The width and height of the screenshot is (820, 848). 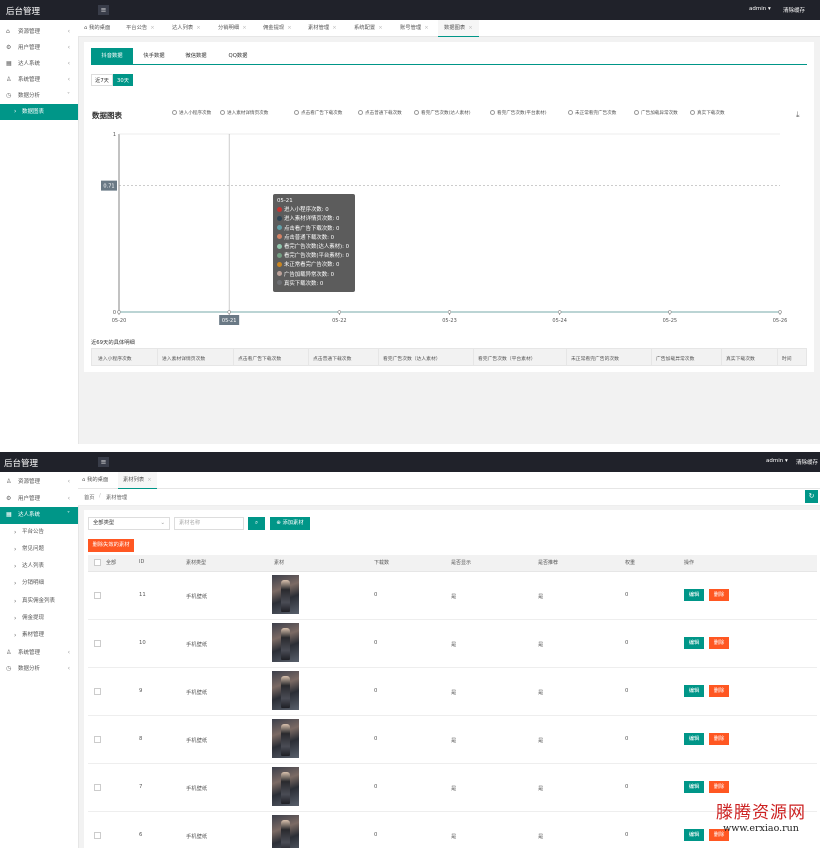 What do you see at coordinates (452, 787) in the screenshot?
I see `table-row: 7 手机壁纸 0 是 是 0 编辑 删除` at bounding box center [452, 787].